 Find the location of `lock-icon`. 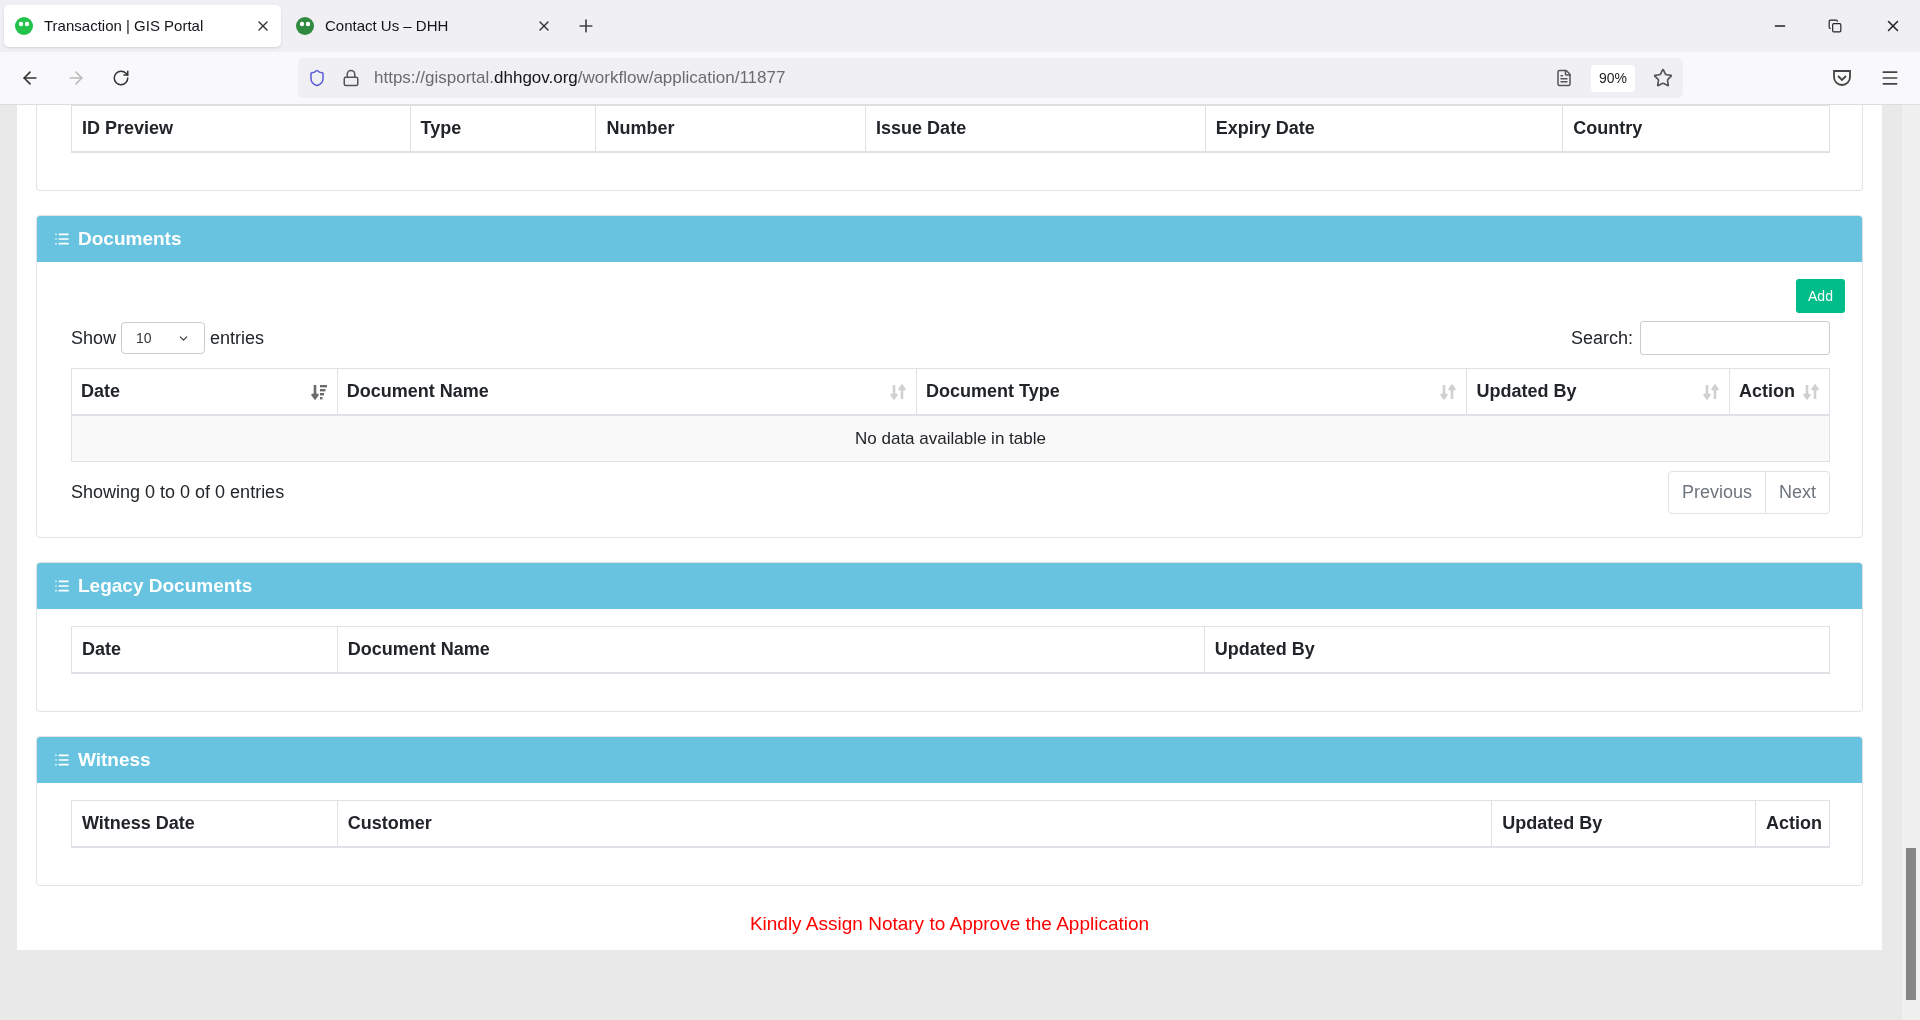

lock-icon is located at coordinates (351, 78).